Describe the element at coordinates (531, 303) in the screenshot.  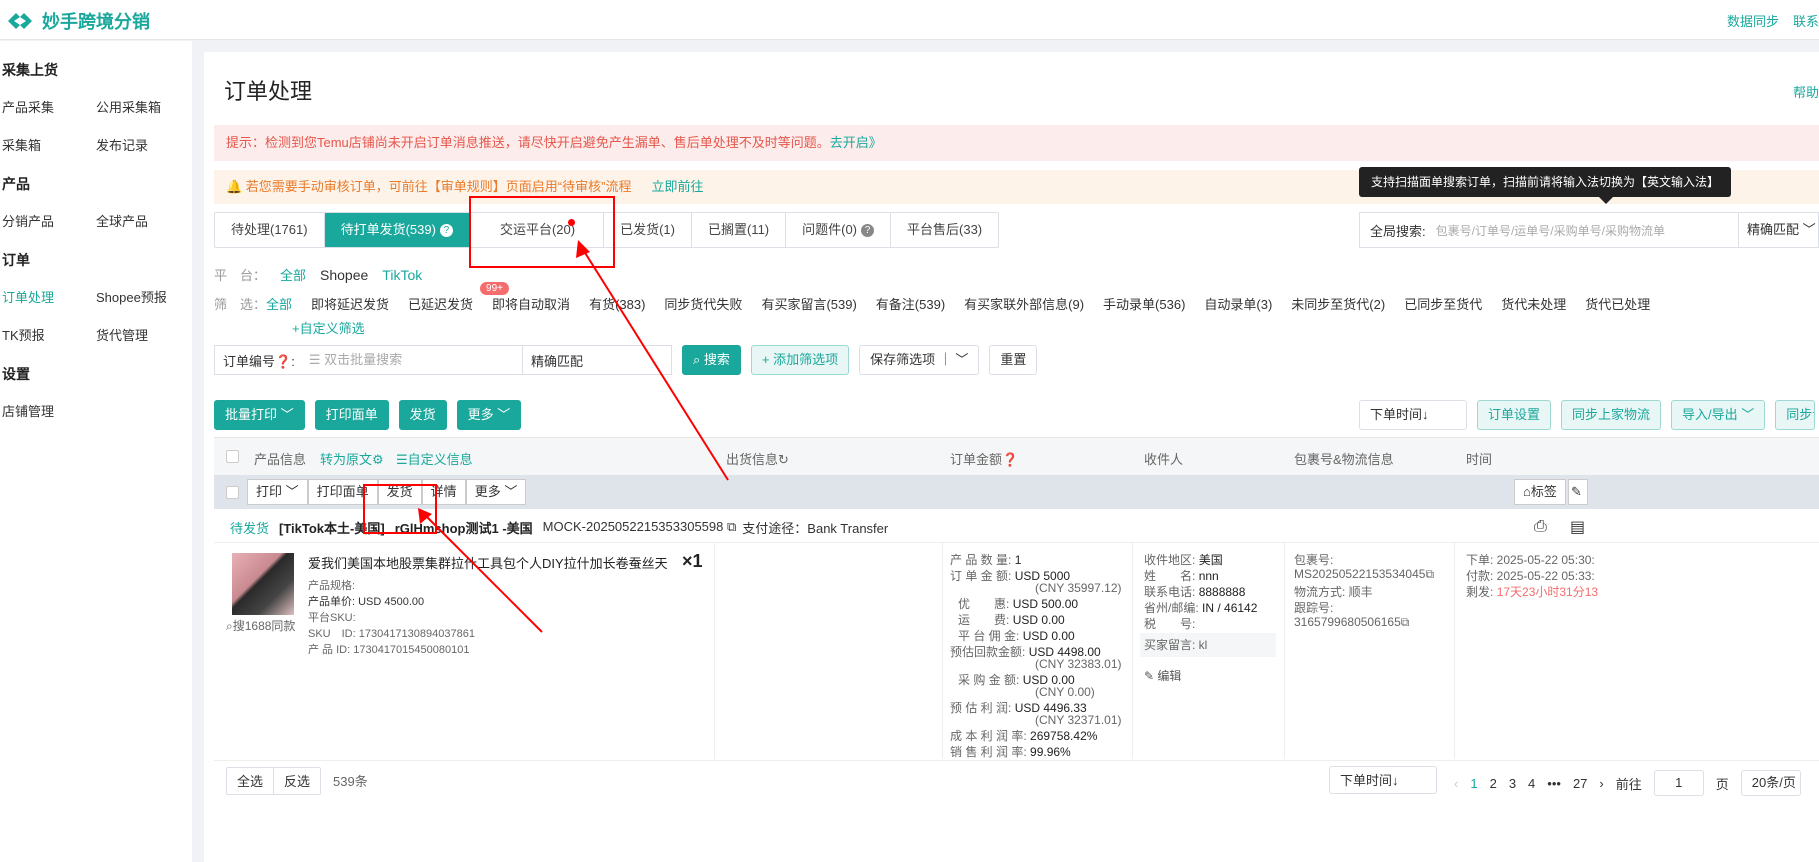
I see `filter-soon-cancel: 即将自动取消` at that location.